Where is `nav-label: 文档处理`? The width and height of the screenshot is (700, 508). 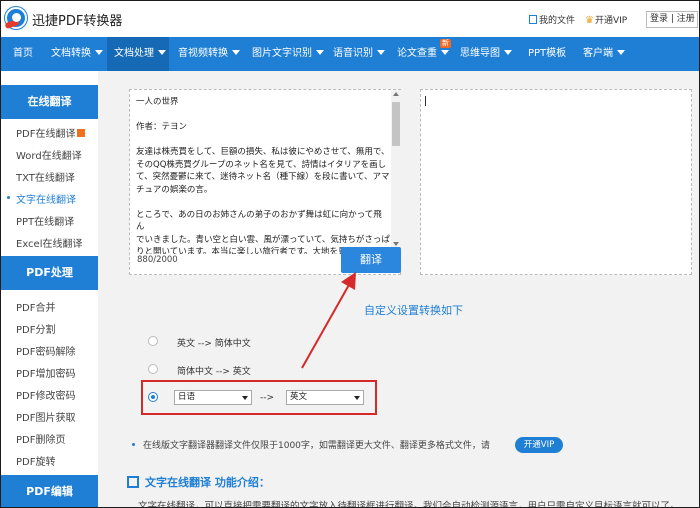
nav-label: 文档处理 is located at coordinates (134, 53).